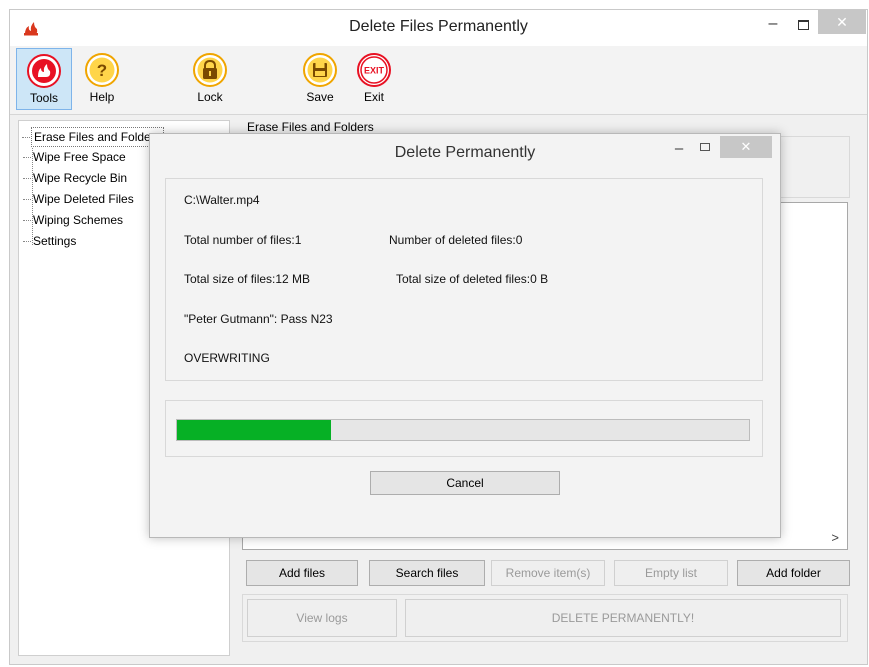 The height and width of the screenshot is (667, 869). I want to click on remove-items-button: Remove item(s), so click(548, 573).